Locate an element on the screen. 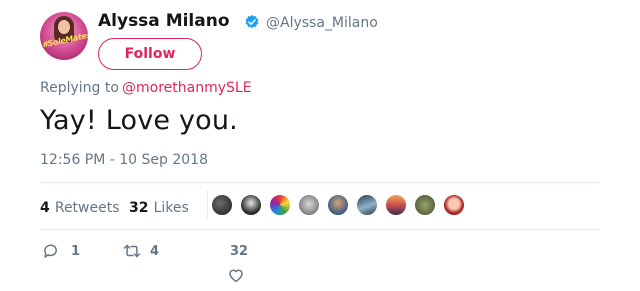 The image size is (640, 291). likes-count: 32 is located at coordinates (139, 208).